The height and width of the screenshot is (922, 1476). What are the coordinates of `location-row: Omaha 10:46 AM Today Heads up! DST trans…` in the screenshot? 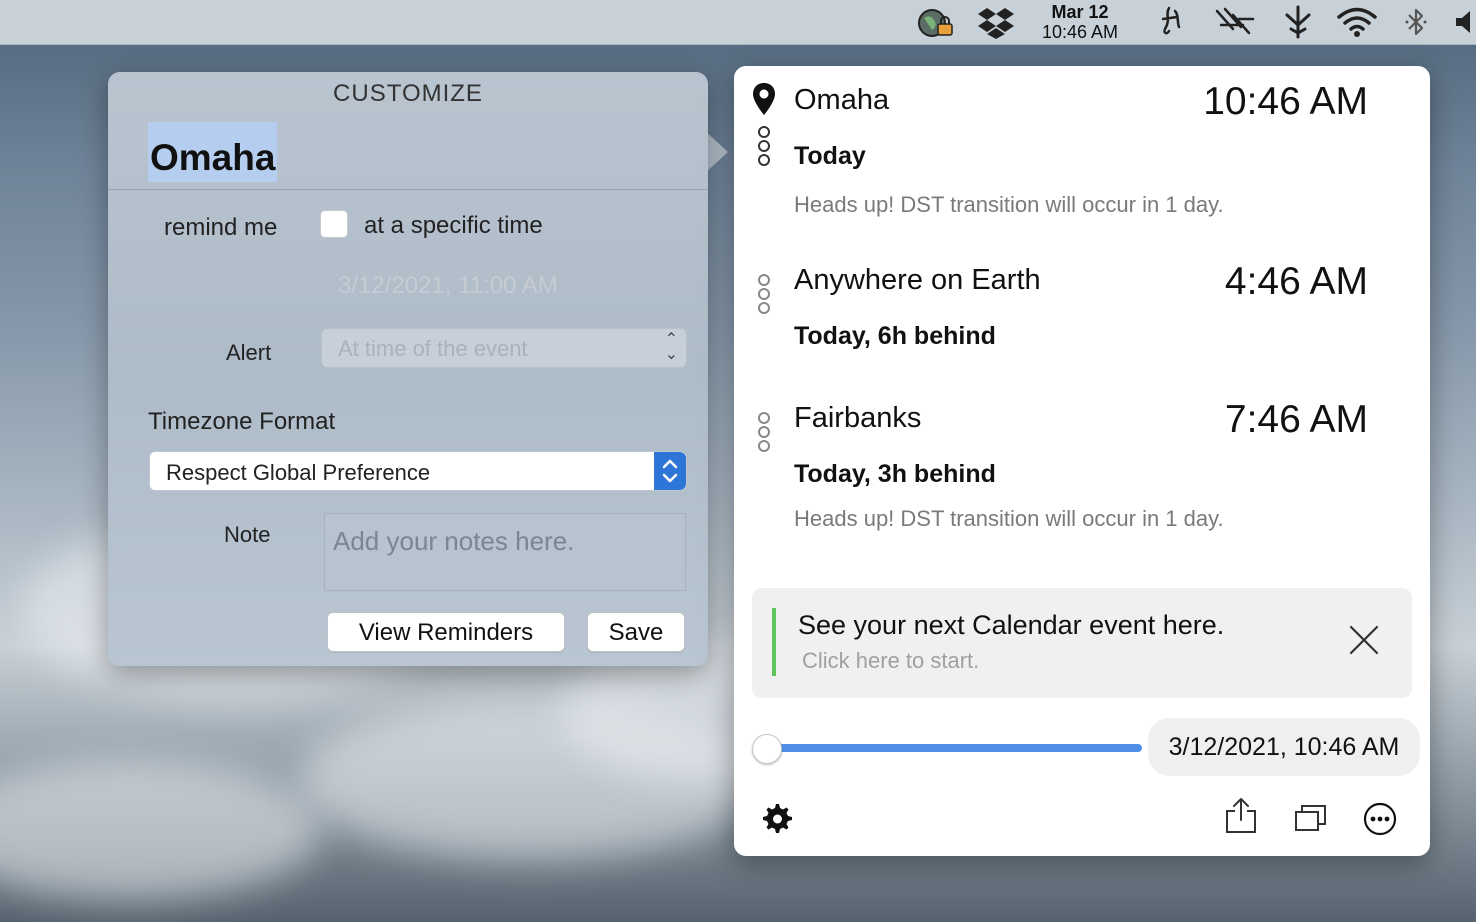 It's located at (1082, 151).